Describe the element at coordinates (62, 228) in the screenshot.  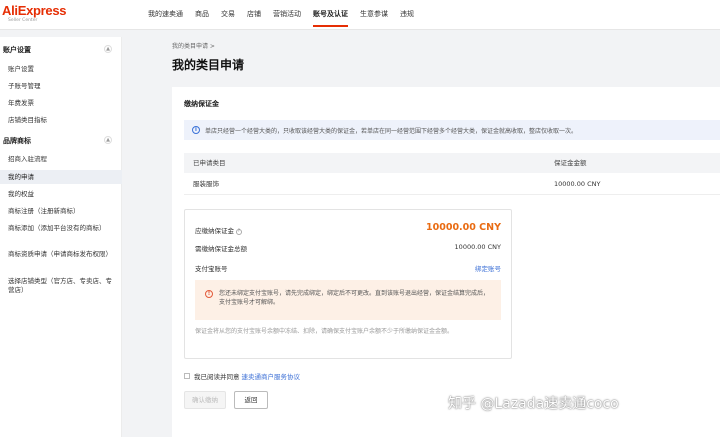
I see `sidebar-item-trademark-add: 商标添加（添加平台没有的商标）` at that location.